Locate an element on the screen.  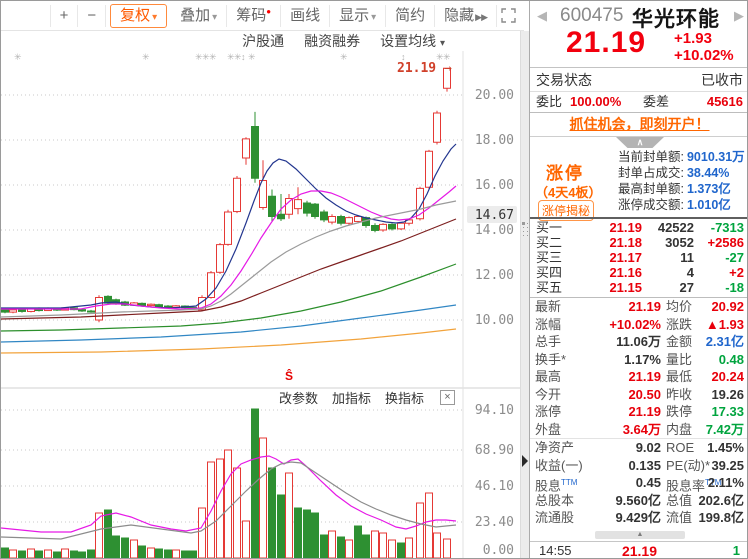
switch-indicator-link: 换指标 is located at coordinates (404, 397).